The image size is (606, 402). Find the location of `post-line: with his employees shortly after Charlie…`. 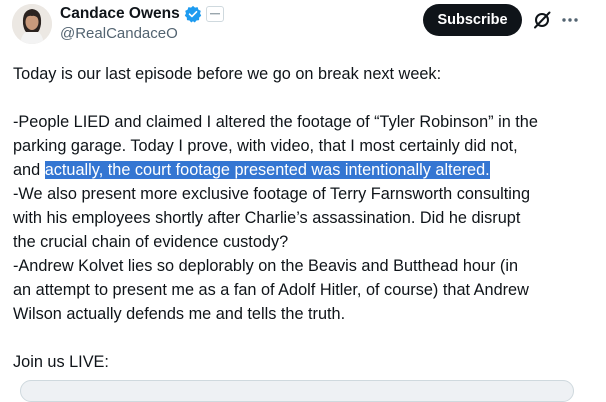

post-line: with his employees shortly after Charlie… is located at coordinates (267, 218).